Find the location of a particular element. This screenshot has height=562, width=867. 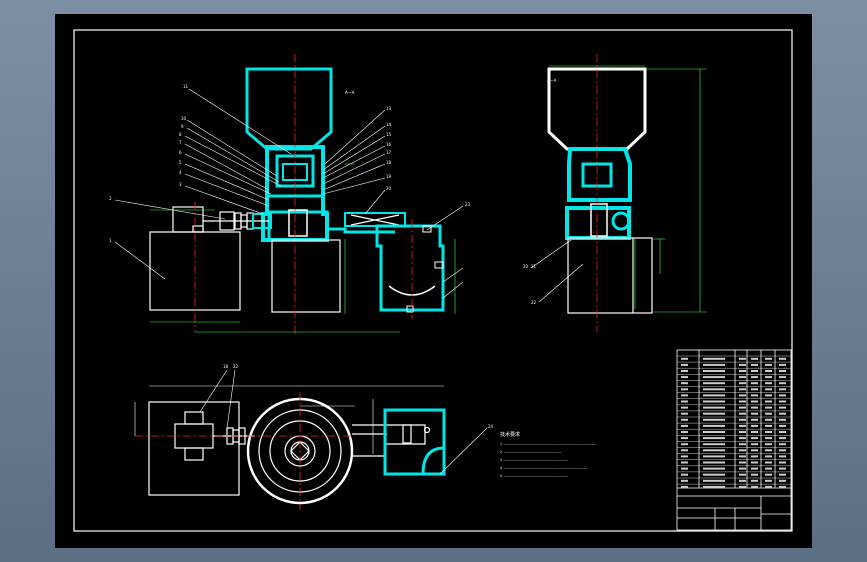

front-view is located at coordinates (297, 190).